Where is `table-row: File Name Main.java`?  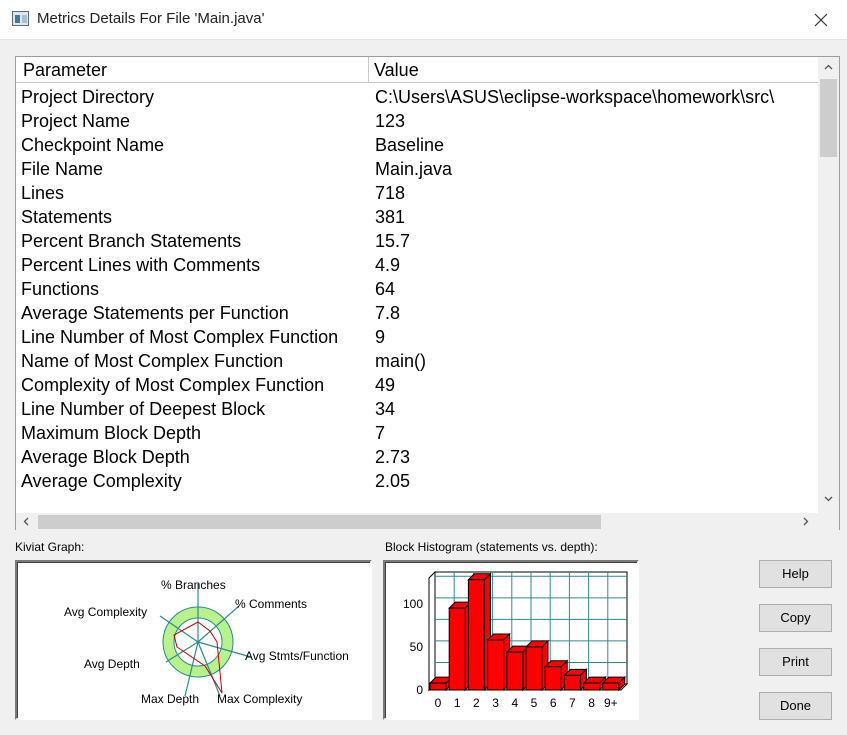
table-row: File Name Main.java is located at coordinates (417, 169).